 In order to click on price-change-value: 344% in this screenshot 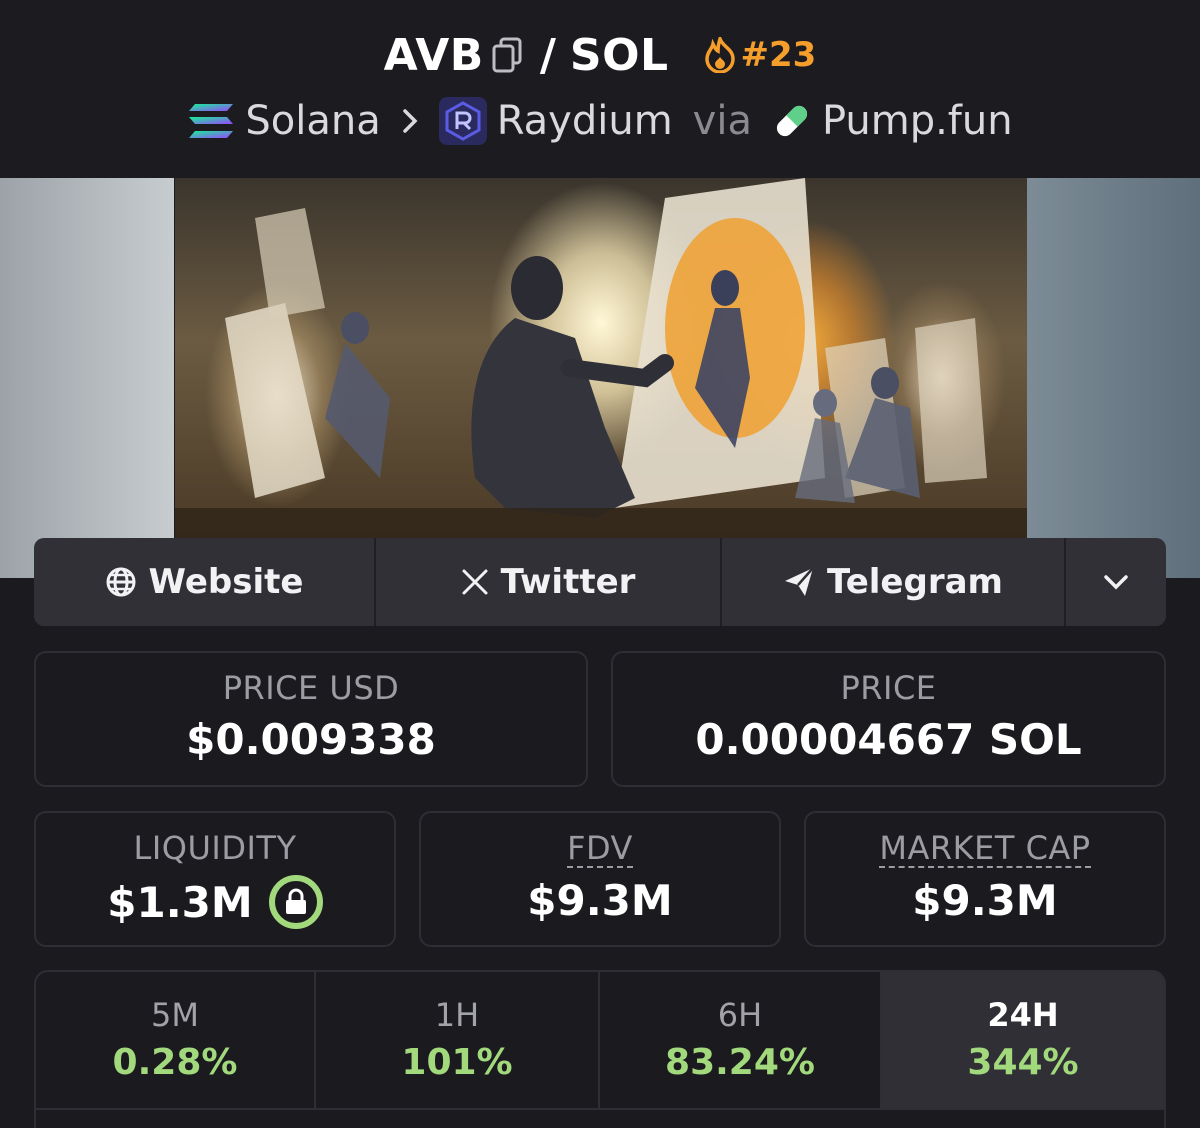, I will do `click(1023, 1062)`.